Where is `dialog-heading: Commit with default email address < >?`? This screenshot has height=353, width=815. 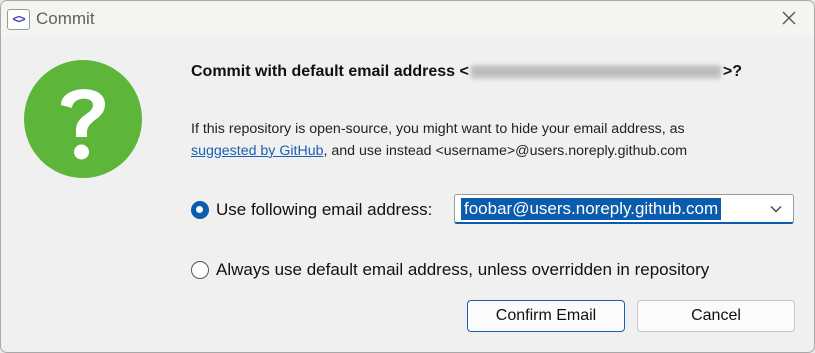
dialog-heading: Commit with default email address < >? is located at coordinates (466, 72).